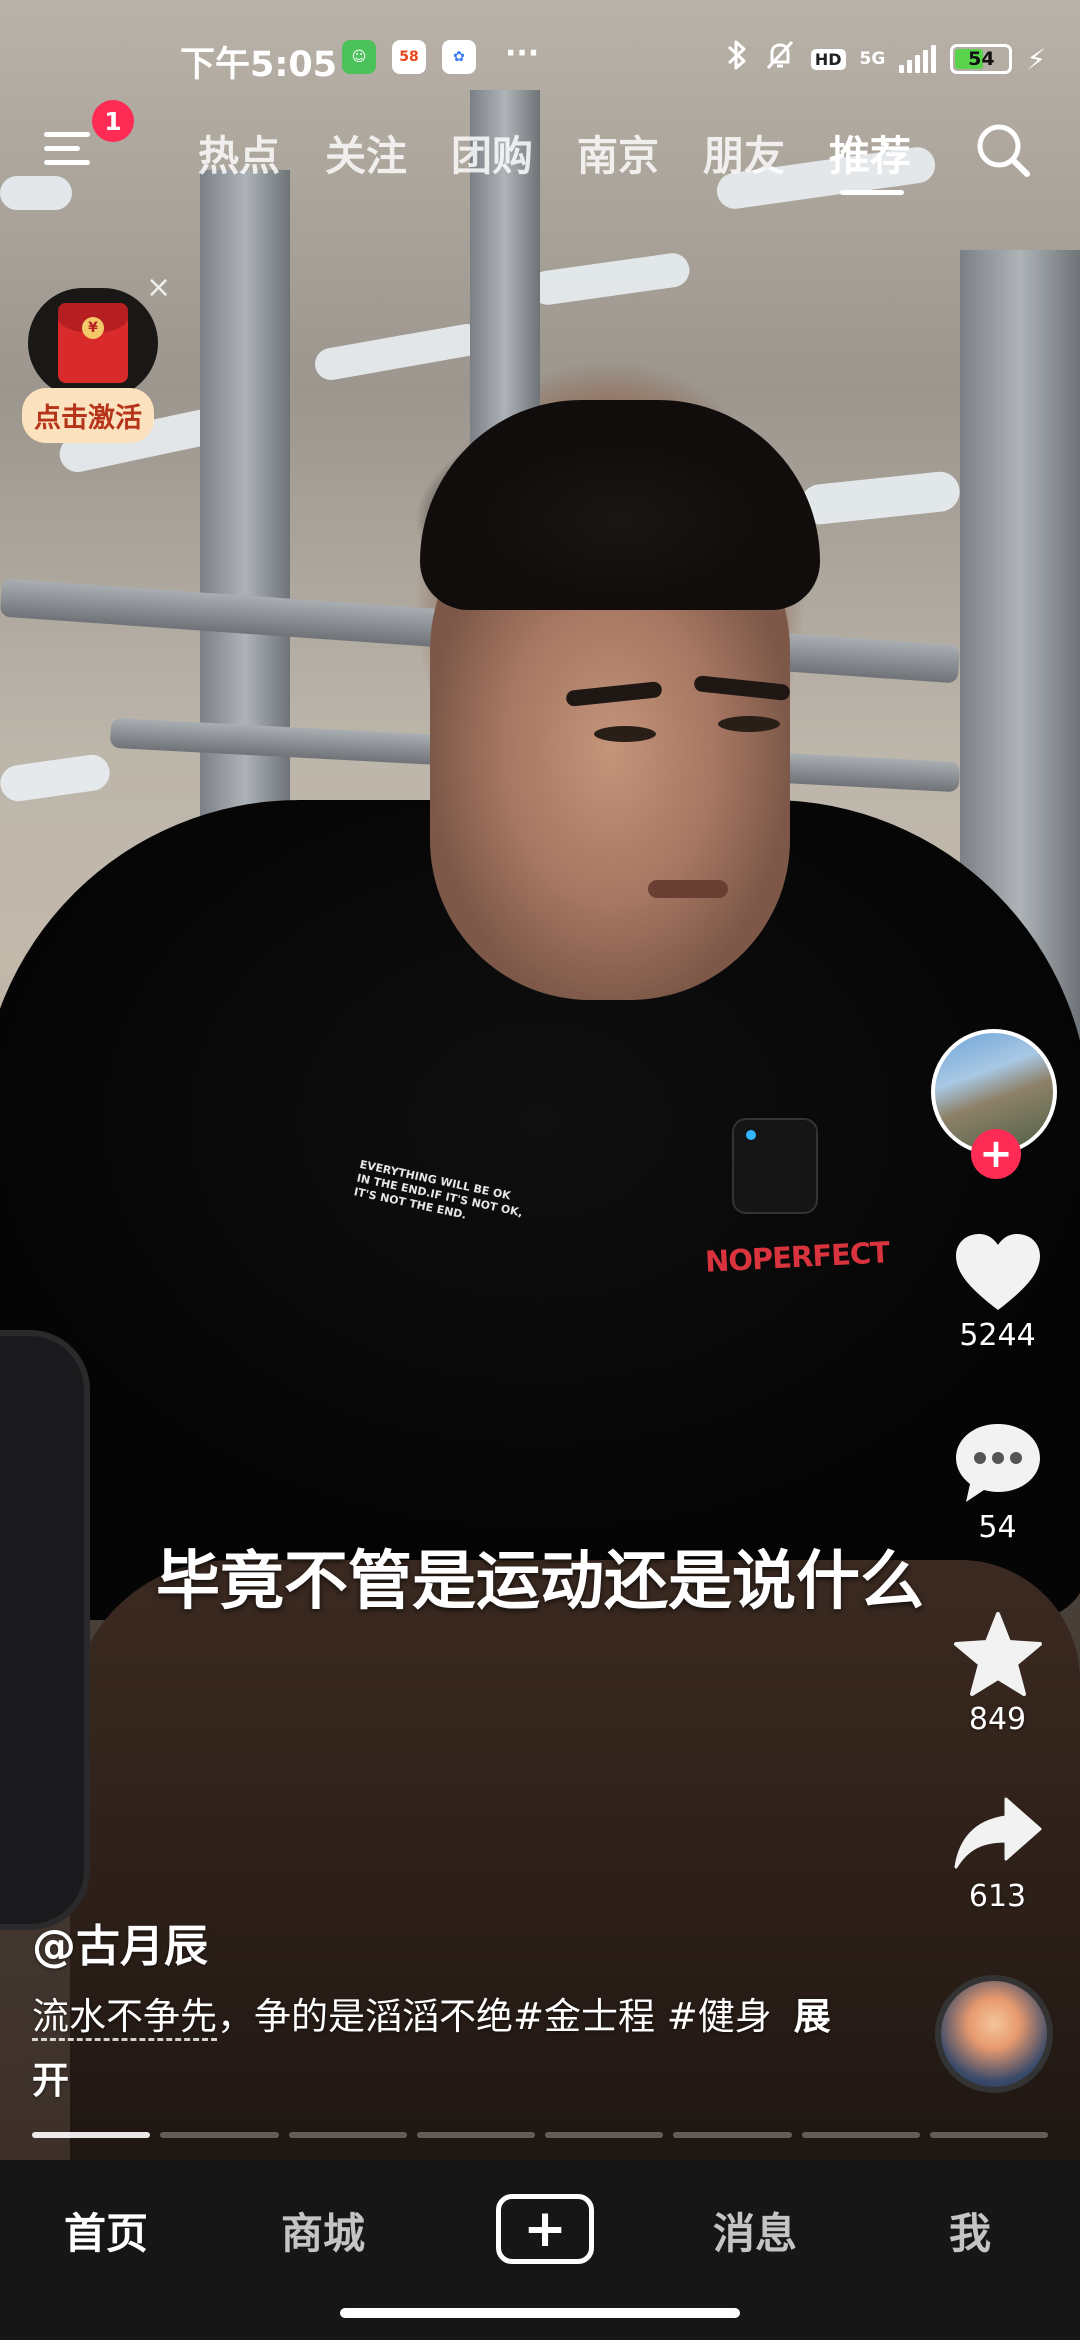  What do you see at coordinates (492, 152) in the screenshot?
I see `tab-group-buy: 团购` at bounding box center [492, 152].